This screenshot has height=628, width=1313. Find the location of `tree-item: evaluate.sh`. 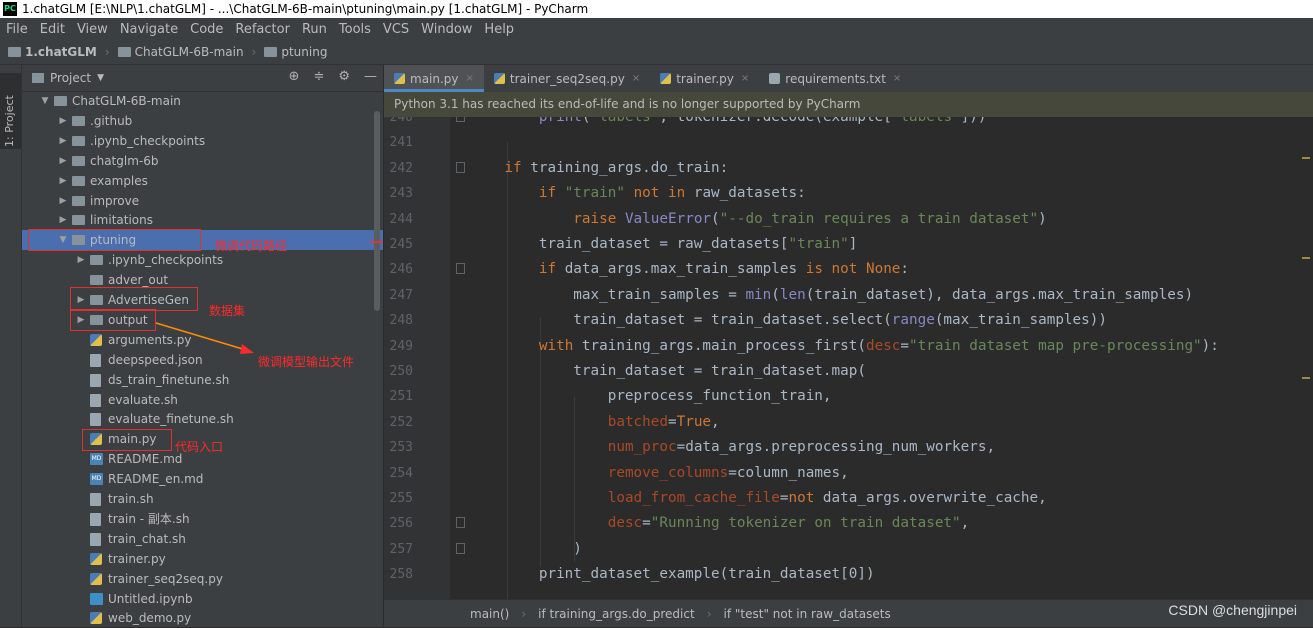

tree-item: evaluate.sh is located at coordinates (202, 400).